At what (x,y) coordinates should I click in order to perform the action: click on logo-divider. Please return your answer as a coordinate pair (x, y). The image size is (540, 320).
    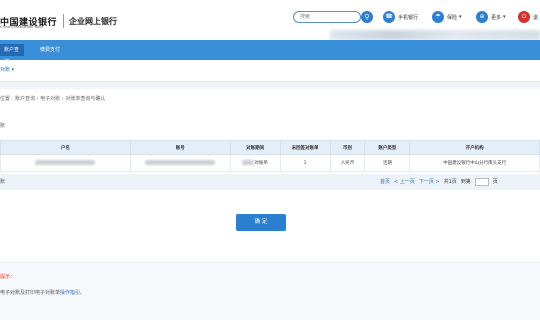
    Looking at the image, I should click on (64, 21).